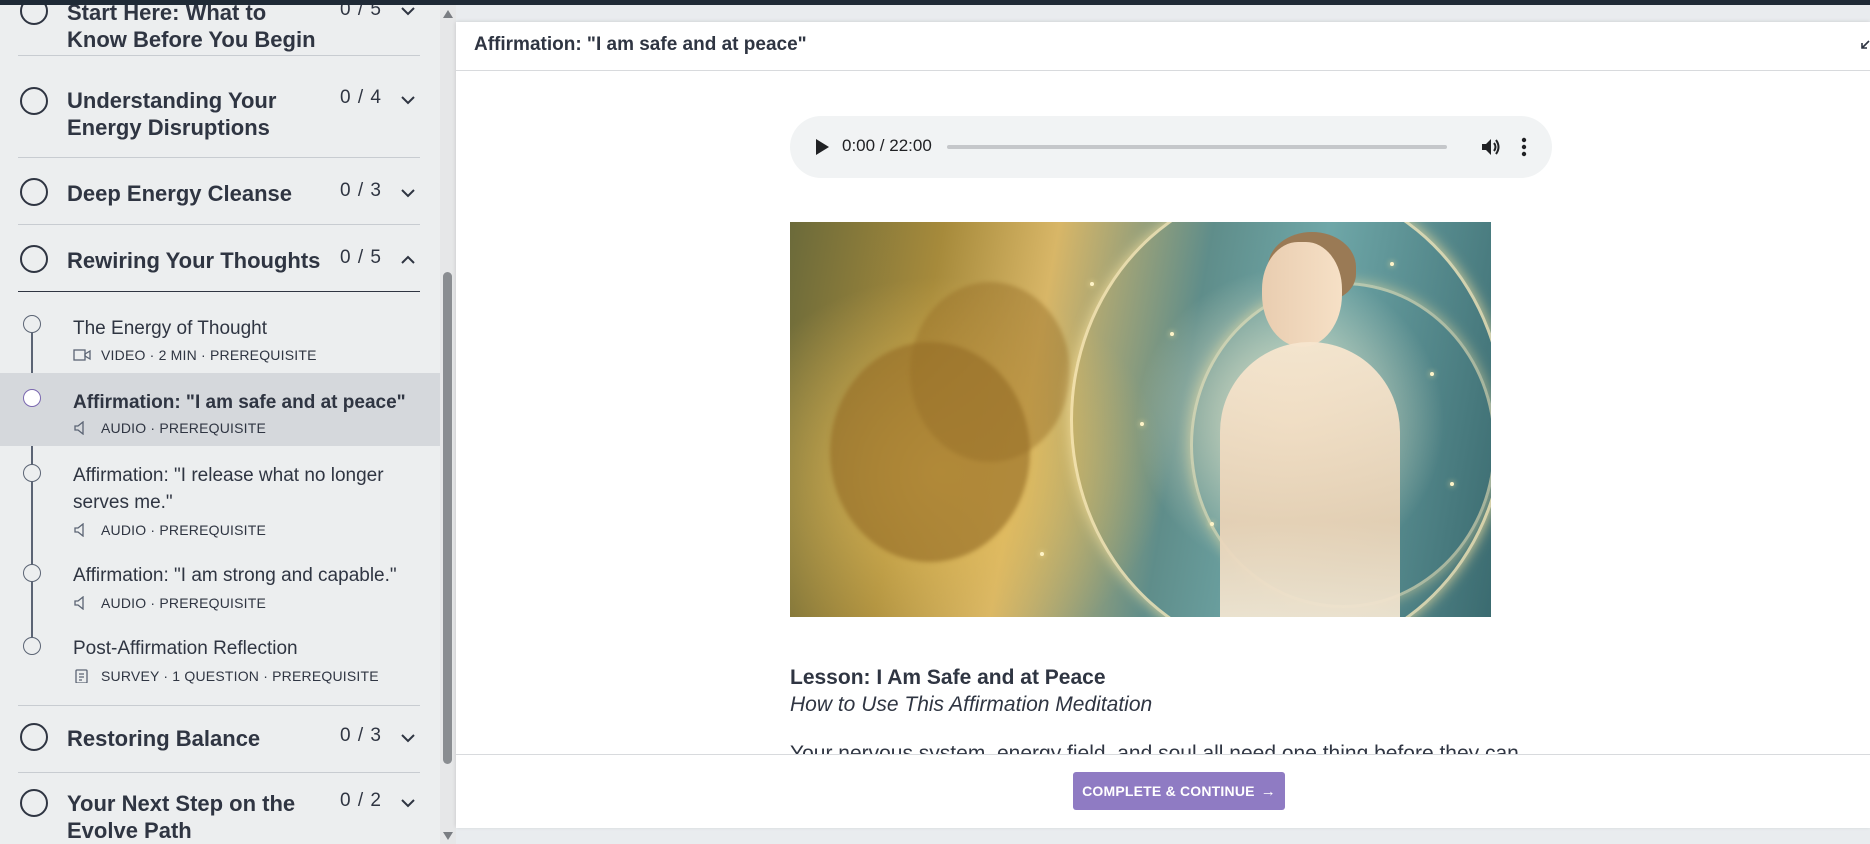 Image resolution: width=1870 pixels, height=844 pixels. I want to click on lesson-title: Post-Affirmation Reflection, so click(185, 648).